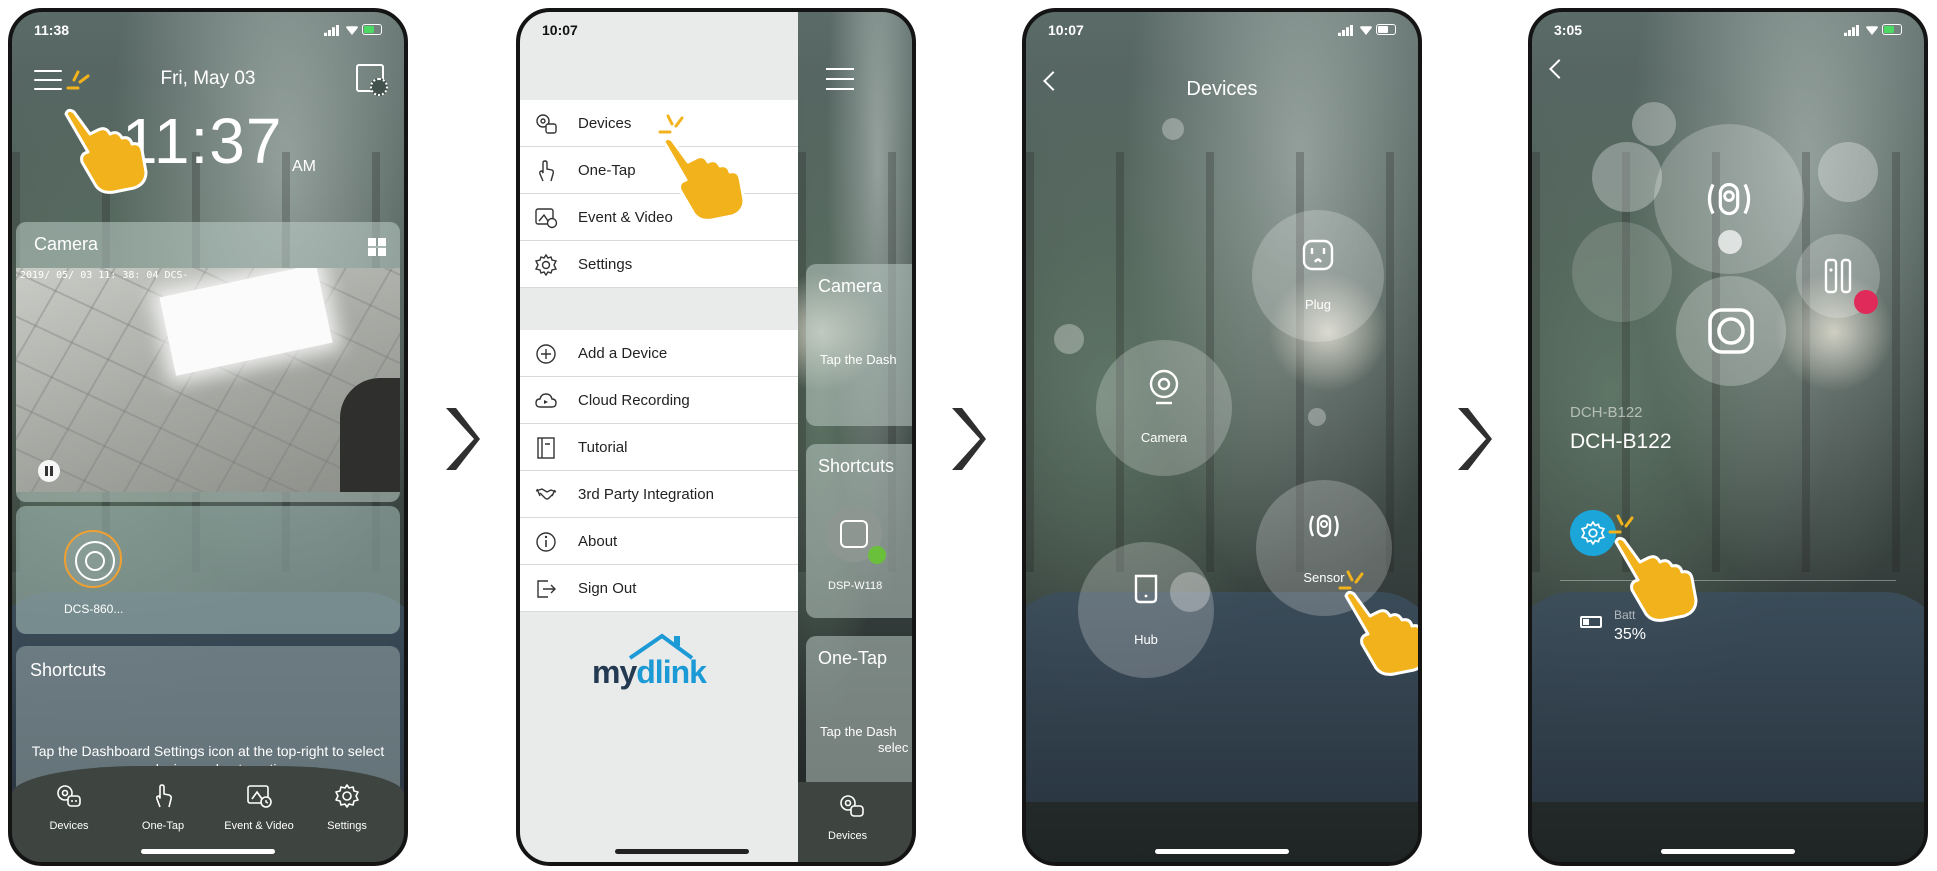 This screenshot has height=871, width=1937. I want to click on plug-device-icon, so click(856, 535).